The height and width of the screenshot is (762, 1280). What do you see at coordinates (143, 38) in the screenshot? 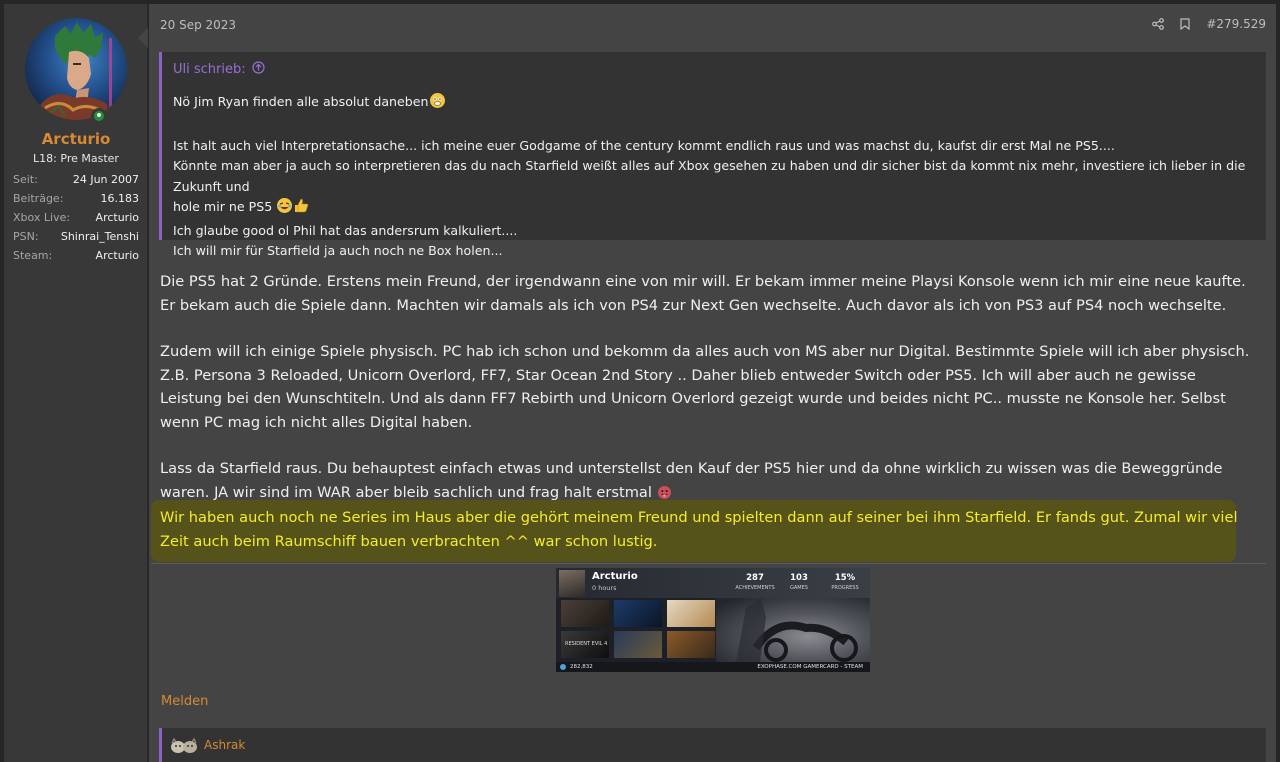
I see `message-arrow` at bounding box center [143, 38].